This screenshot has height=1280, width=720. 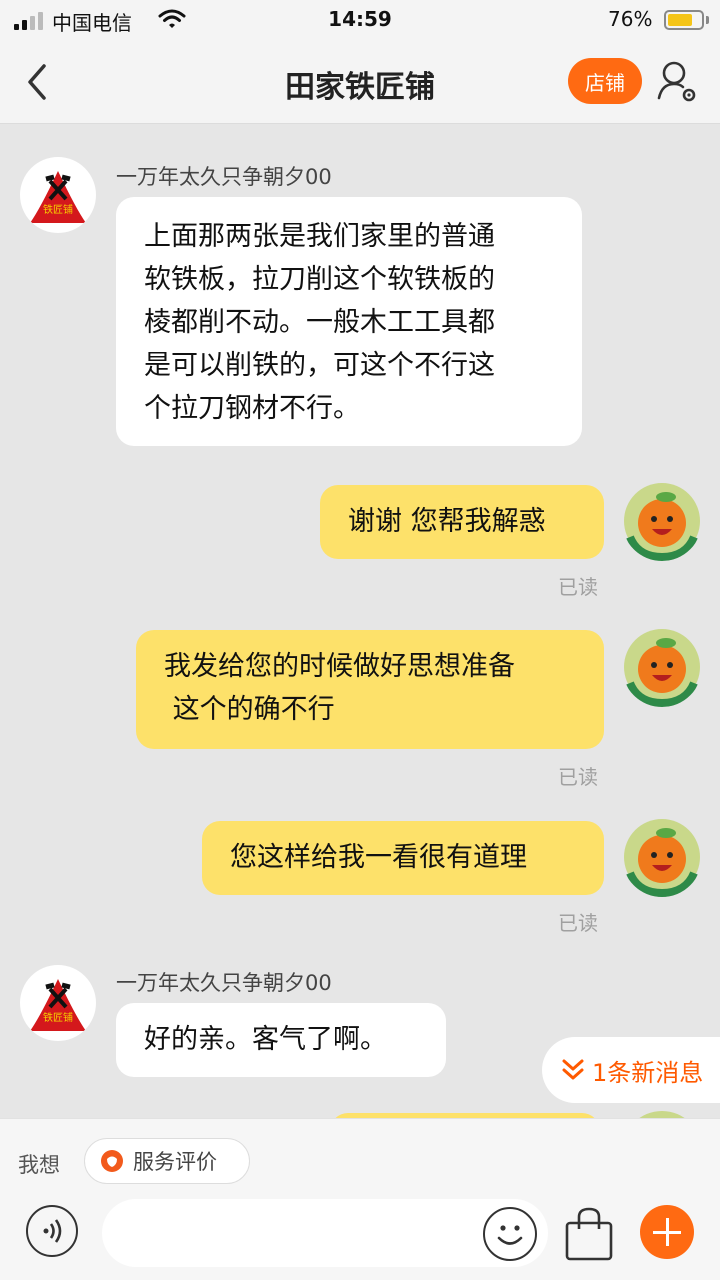 I want to click on message-bubble-outgoing: 您这样给我一看很有道理, so click(x=403, y=858).